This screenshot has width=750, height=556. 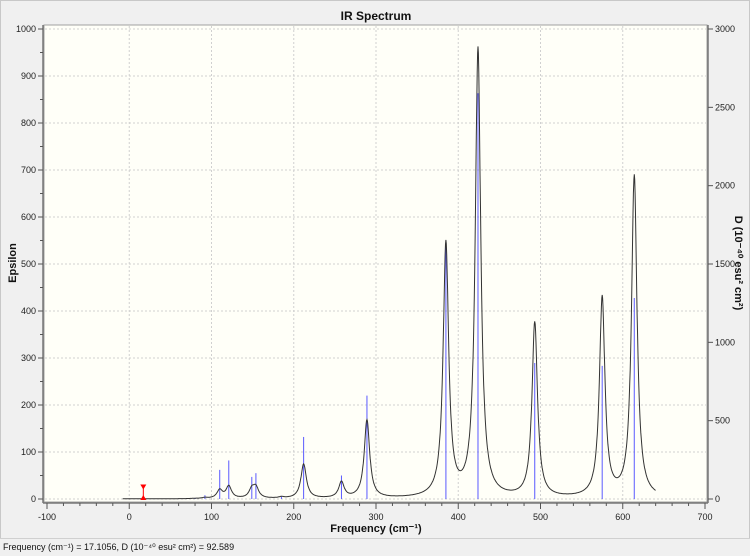 What do you see at coordinates (28, 264) in the screenshot?
I see `y-tick-label: 500` at bounding box center [28, 264].